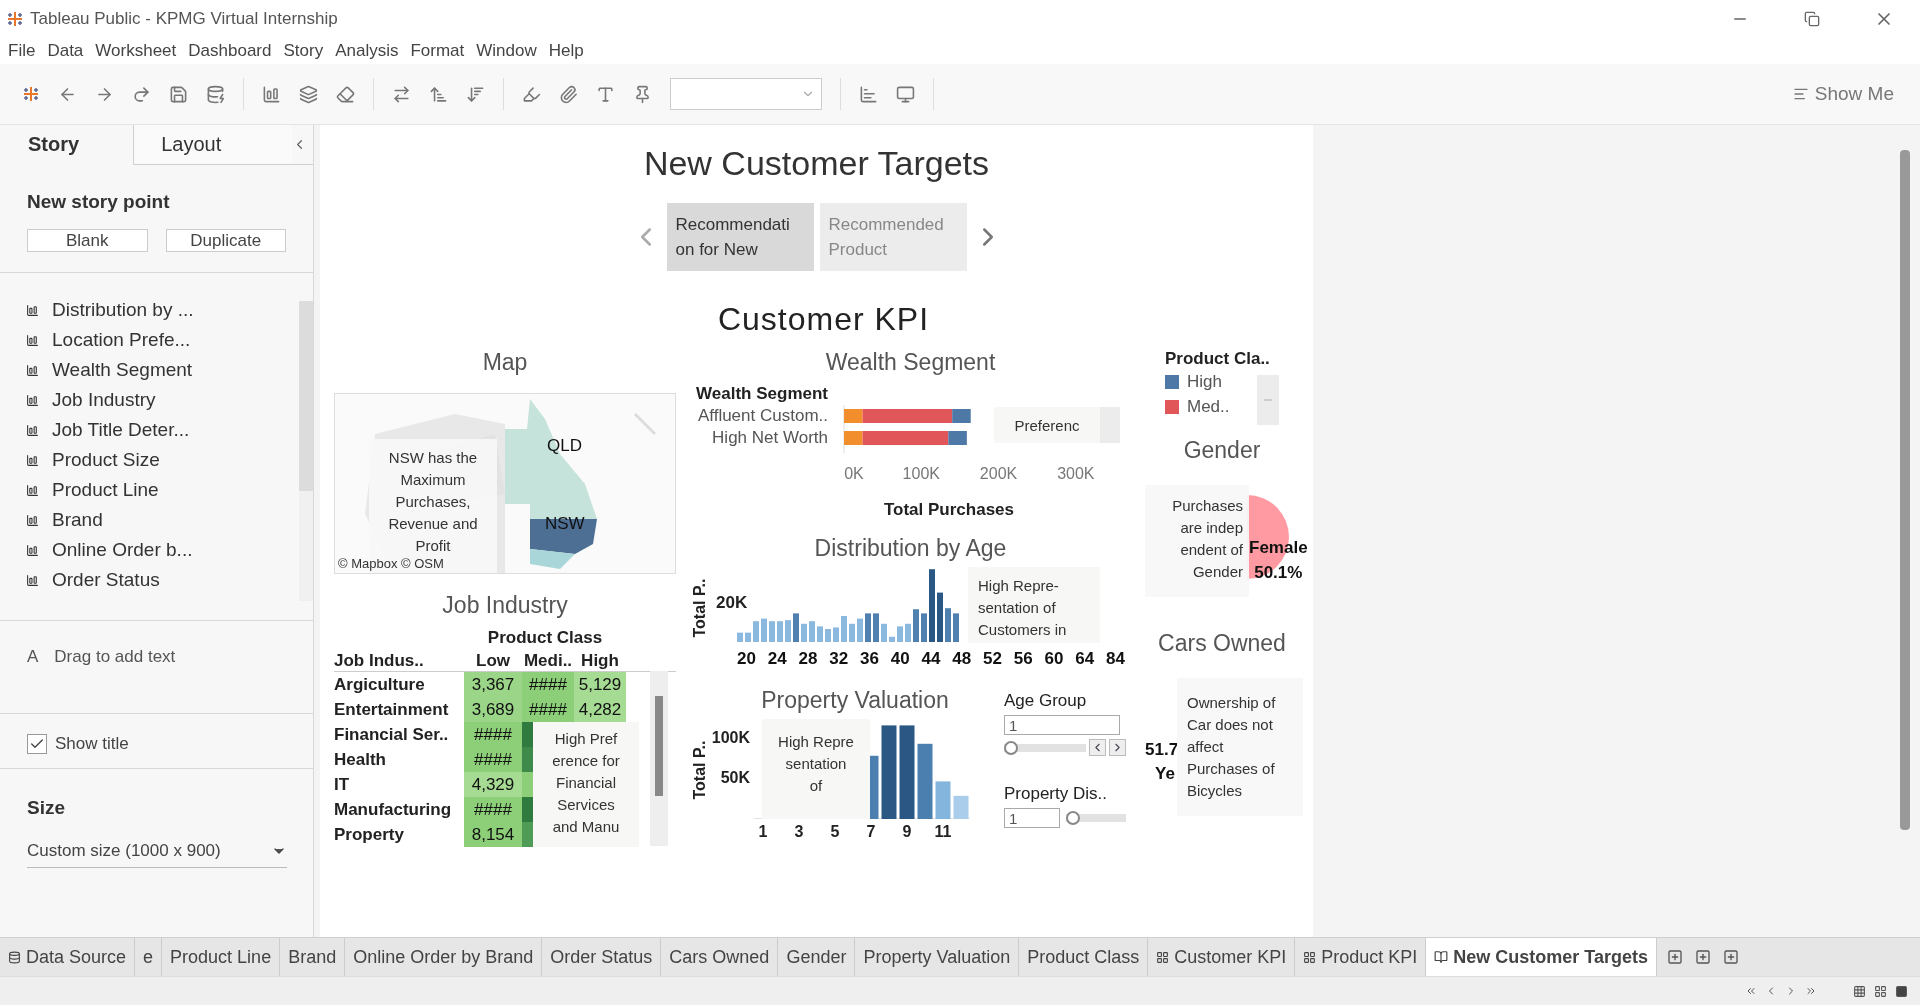 The image size is (1920, 1005). What do you see at coordinates (392, 734) in the screenshot?
I see `row-header: Financial Ser..` at bounding box center [392, 734].